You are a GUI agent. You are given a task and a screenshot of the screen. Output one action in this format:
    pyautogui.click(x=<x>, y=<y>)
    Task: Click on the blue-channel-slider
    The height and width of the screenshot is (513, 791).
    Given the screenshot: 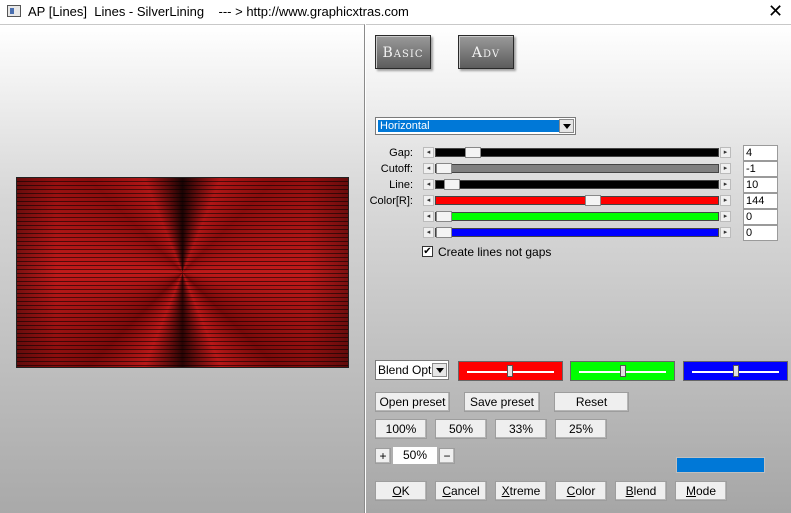 What is the action you would take?
    pyautogui.click(x=735, y=371)
    